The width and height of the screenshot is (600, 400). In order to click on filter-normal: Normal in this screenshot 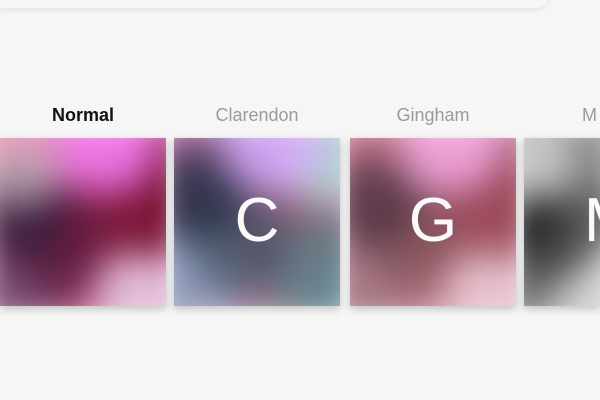, I will do `click(83, 205)`.